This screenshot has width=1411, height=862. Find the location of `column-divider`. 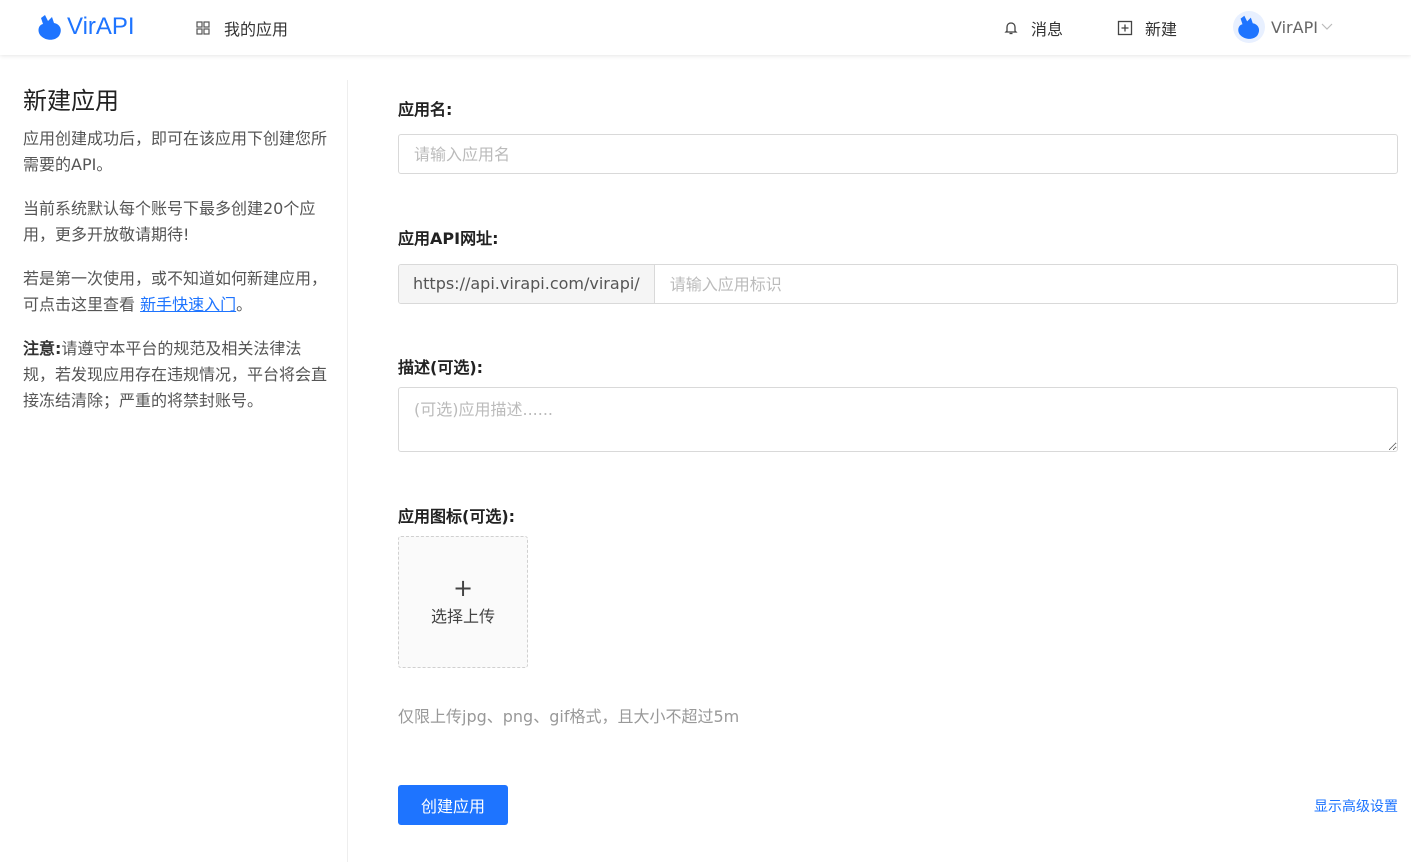

column-divider is located at coordinates (347, 471).